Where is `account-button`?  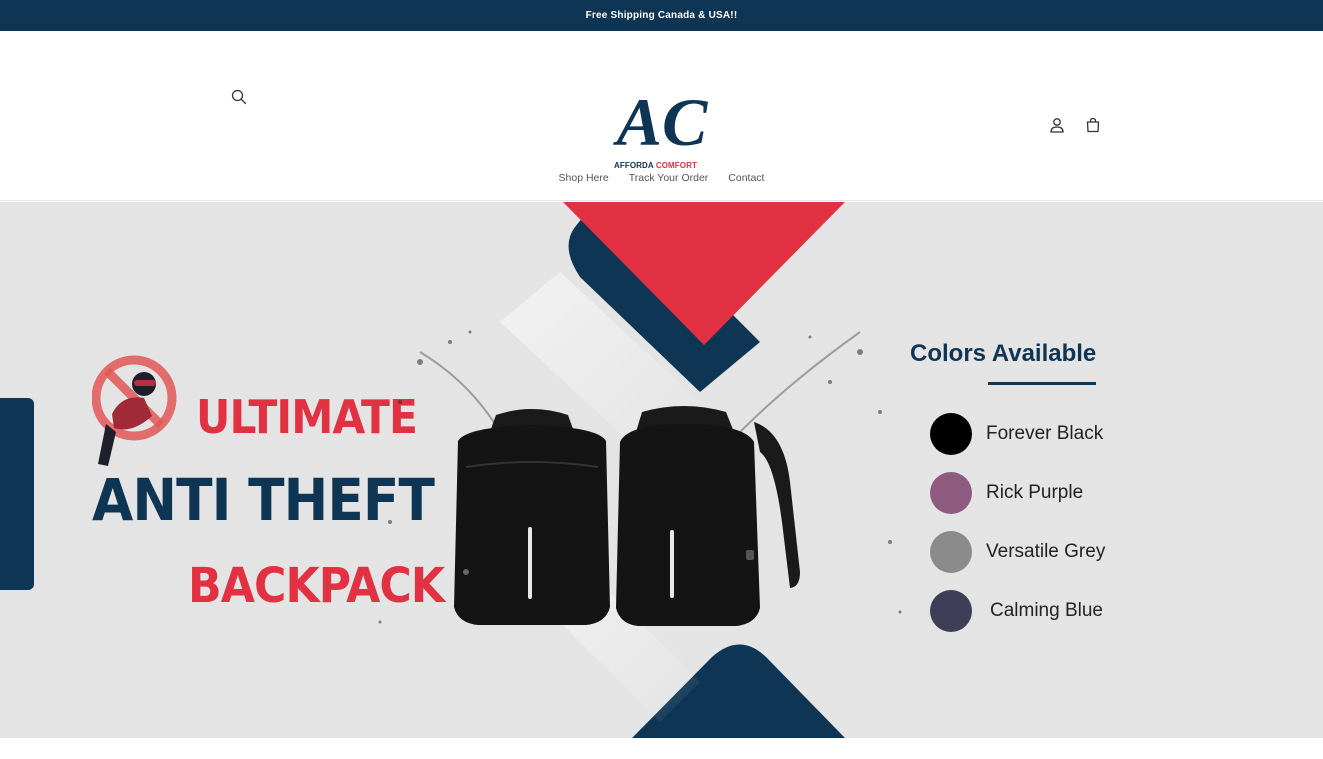
account-button is located at coordinates (1057, 125).